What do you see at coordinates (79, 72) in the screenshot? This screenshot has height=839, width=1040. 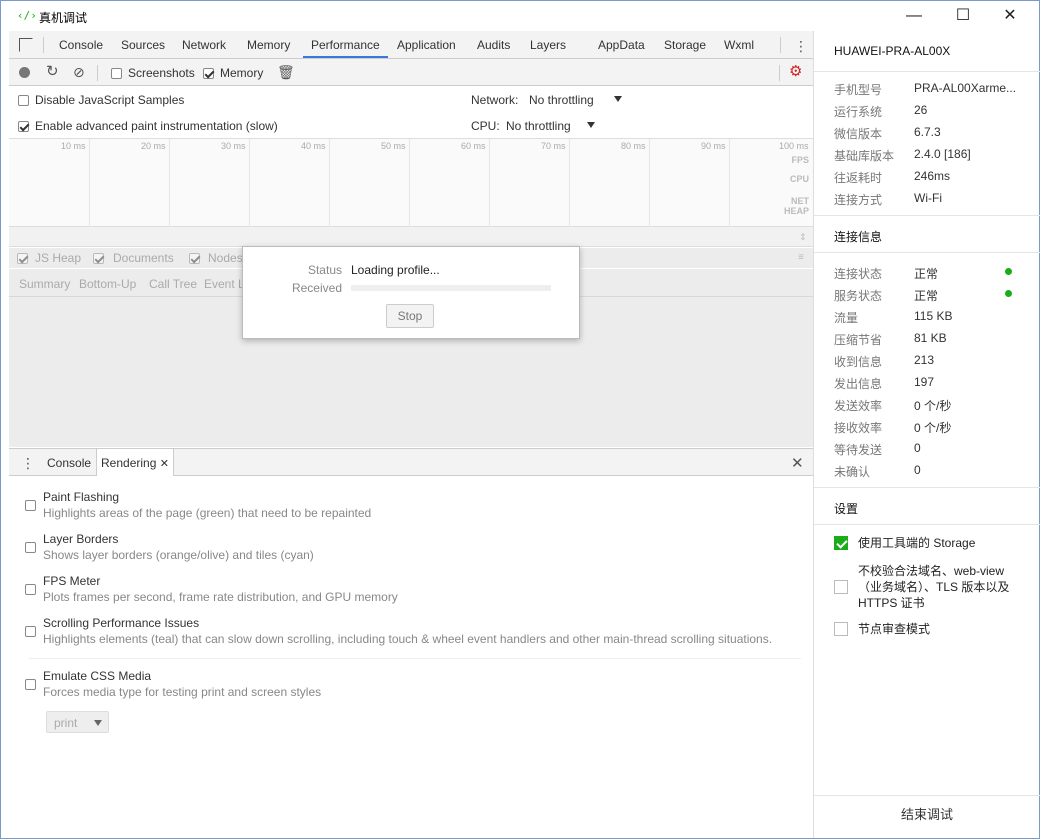 I see `clear-icon: ⊘` at bounding box center [79, 72].